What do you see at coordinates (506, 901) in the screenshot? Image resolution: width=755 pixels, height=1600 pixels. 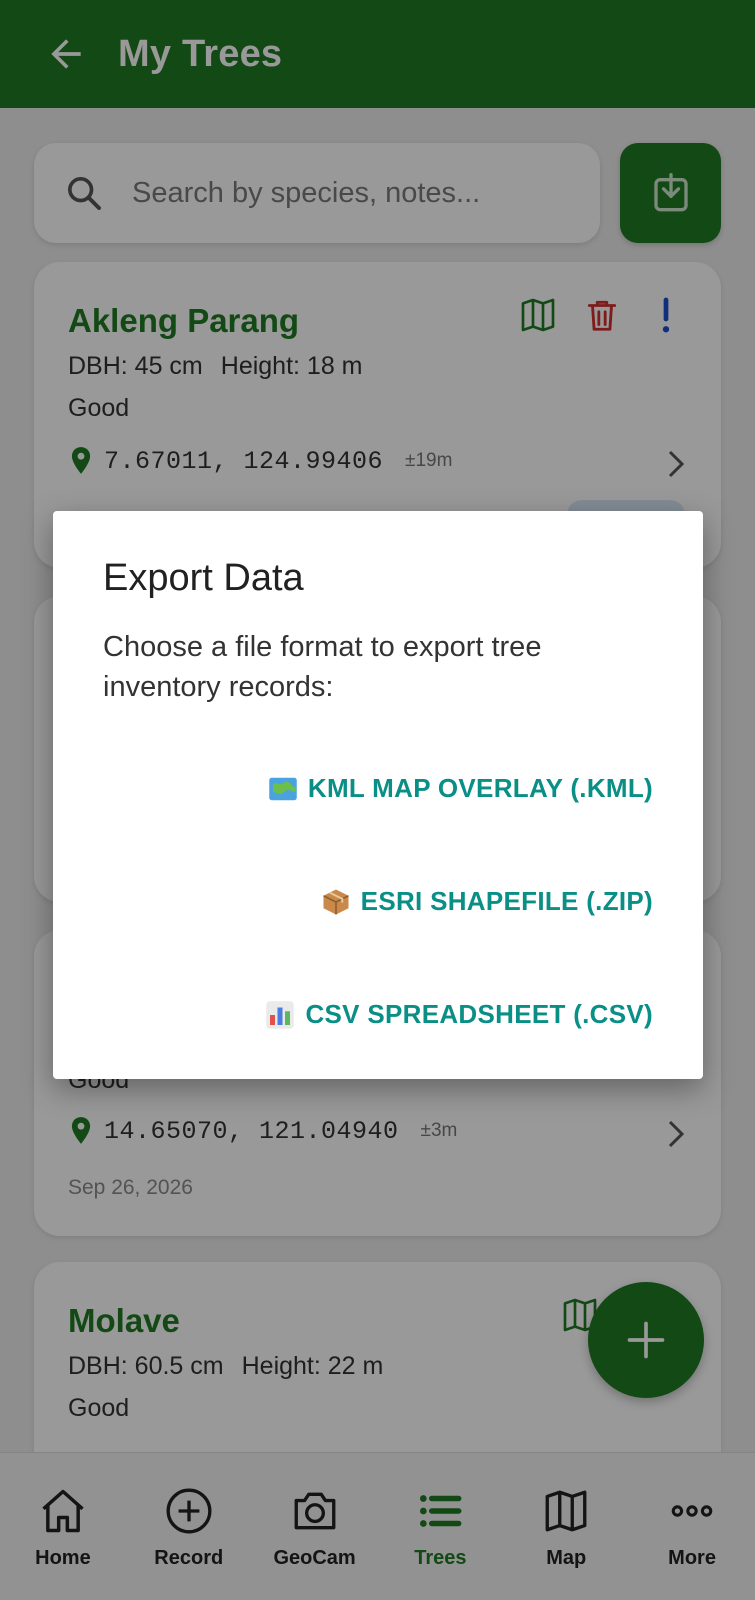 I see `dialog-option-label: ESRI SHAPEFILE (.ZIP)` at bounding box center [506, 901].